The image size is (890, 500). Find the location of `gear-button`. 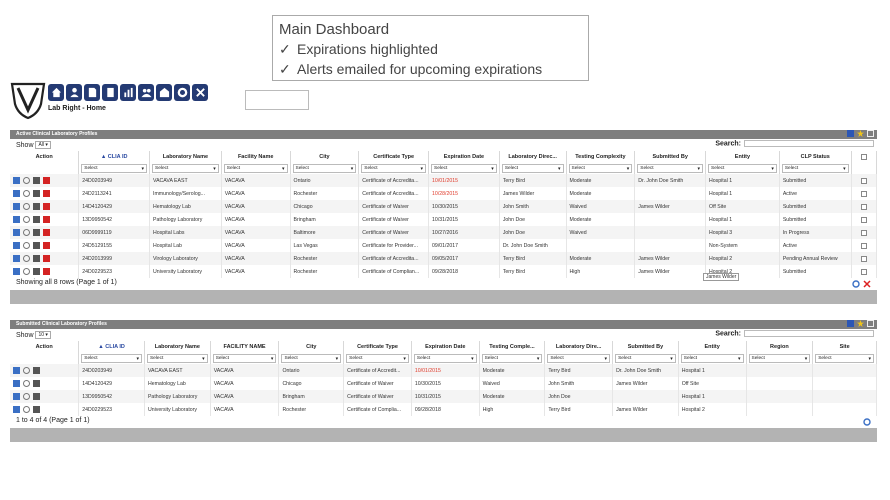

gear-button is located at coordinates (182, 92).